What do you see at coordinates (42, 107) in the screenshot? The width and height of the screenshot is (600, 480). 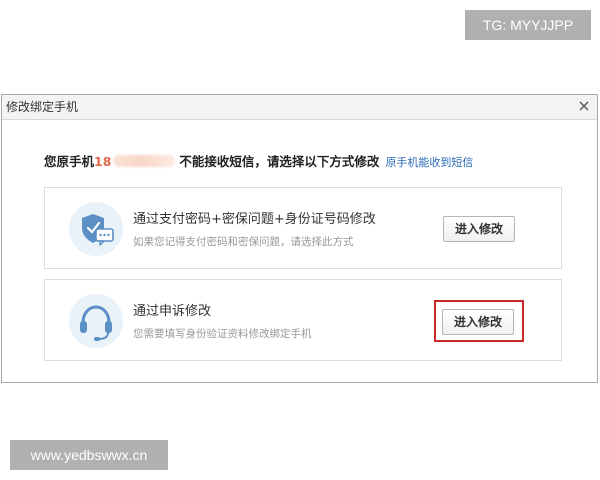 I see `dialog-title: 修改绑定手机` at bounding box center [42, 107].